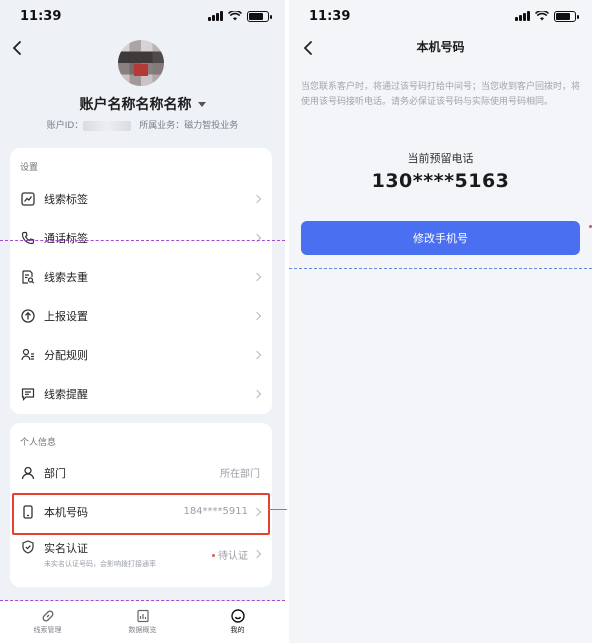 The width and height of the screenshot is (592, 643). Describe the element at coordinates (66, 238) in the screenshot. I see `settings-item-label: 通话标签` at that location.